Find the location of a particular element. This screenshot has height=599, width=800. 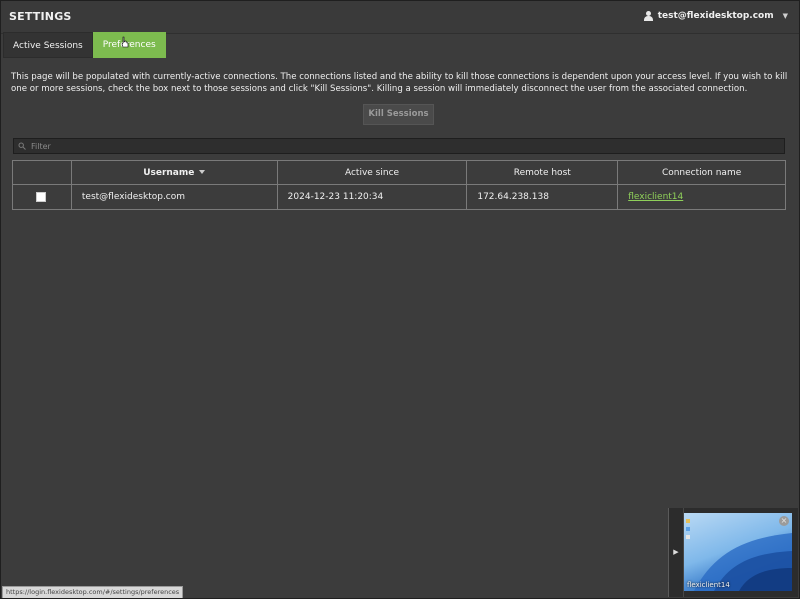

page-title: SETTINGS is located at coordinates (40, 16).